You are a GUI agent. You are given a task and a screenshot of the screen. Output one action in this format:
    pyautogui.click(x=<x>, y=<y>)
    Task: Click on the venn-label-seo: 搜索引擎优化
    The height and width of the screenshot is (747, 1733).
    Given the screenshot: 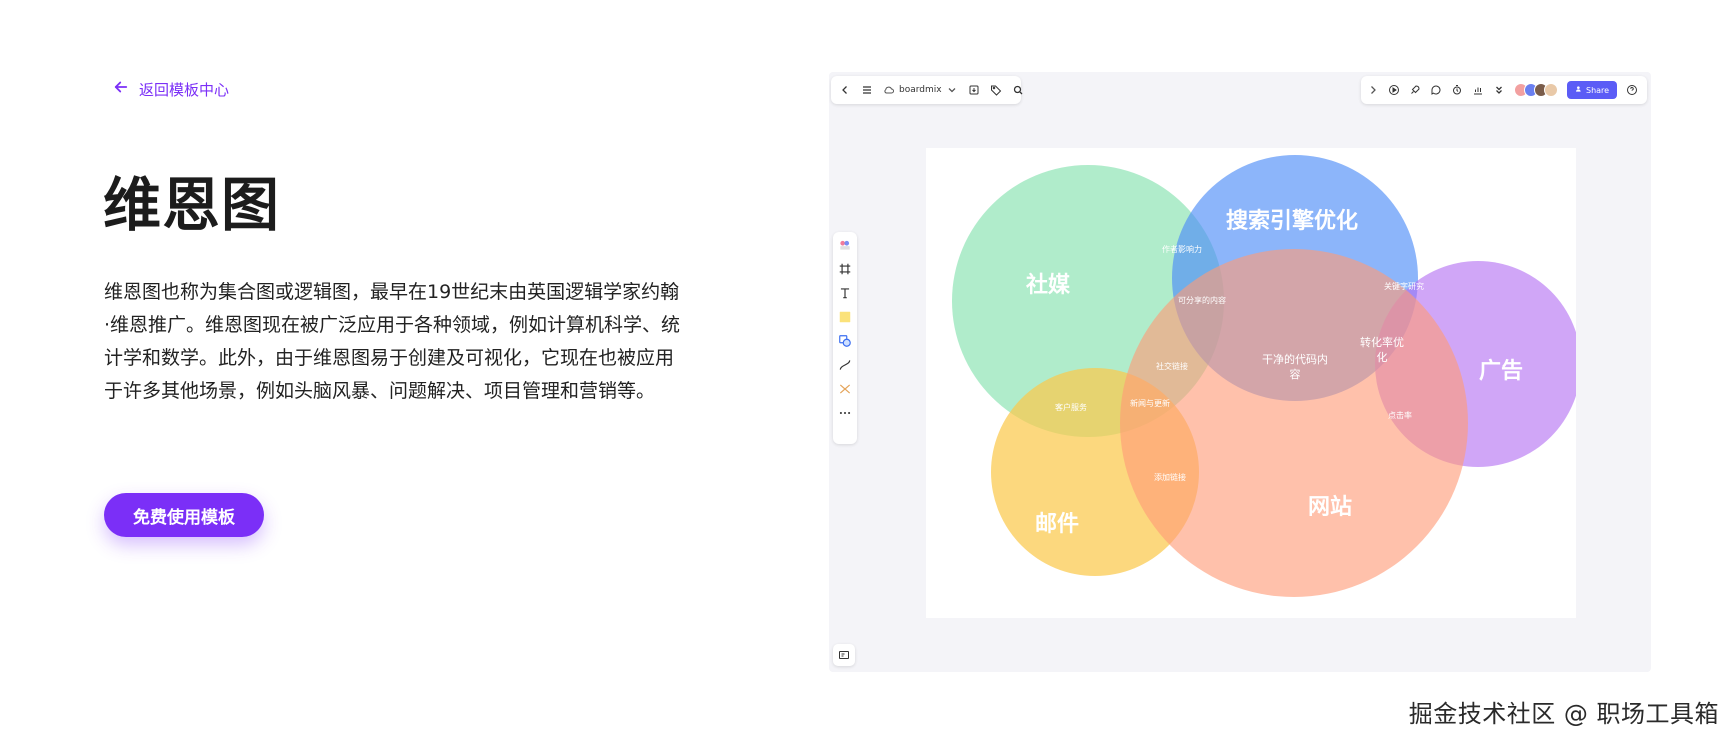 What is the action you would take?
    pyautogui.click(x=1292, y=221)
    